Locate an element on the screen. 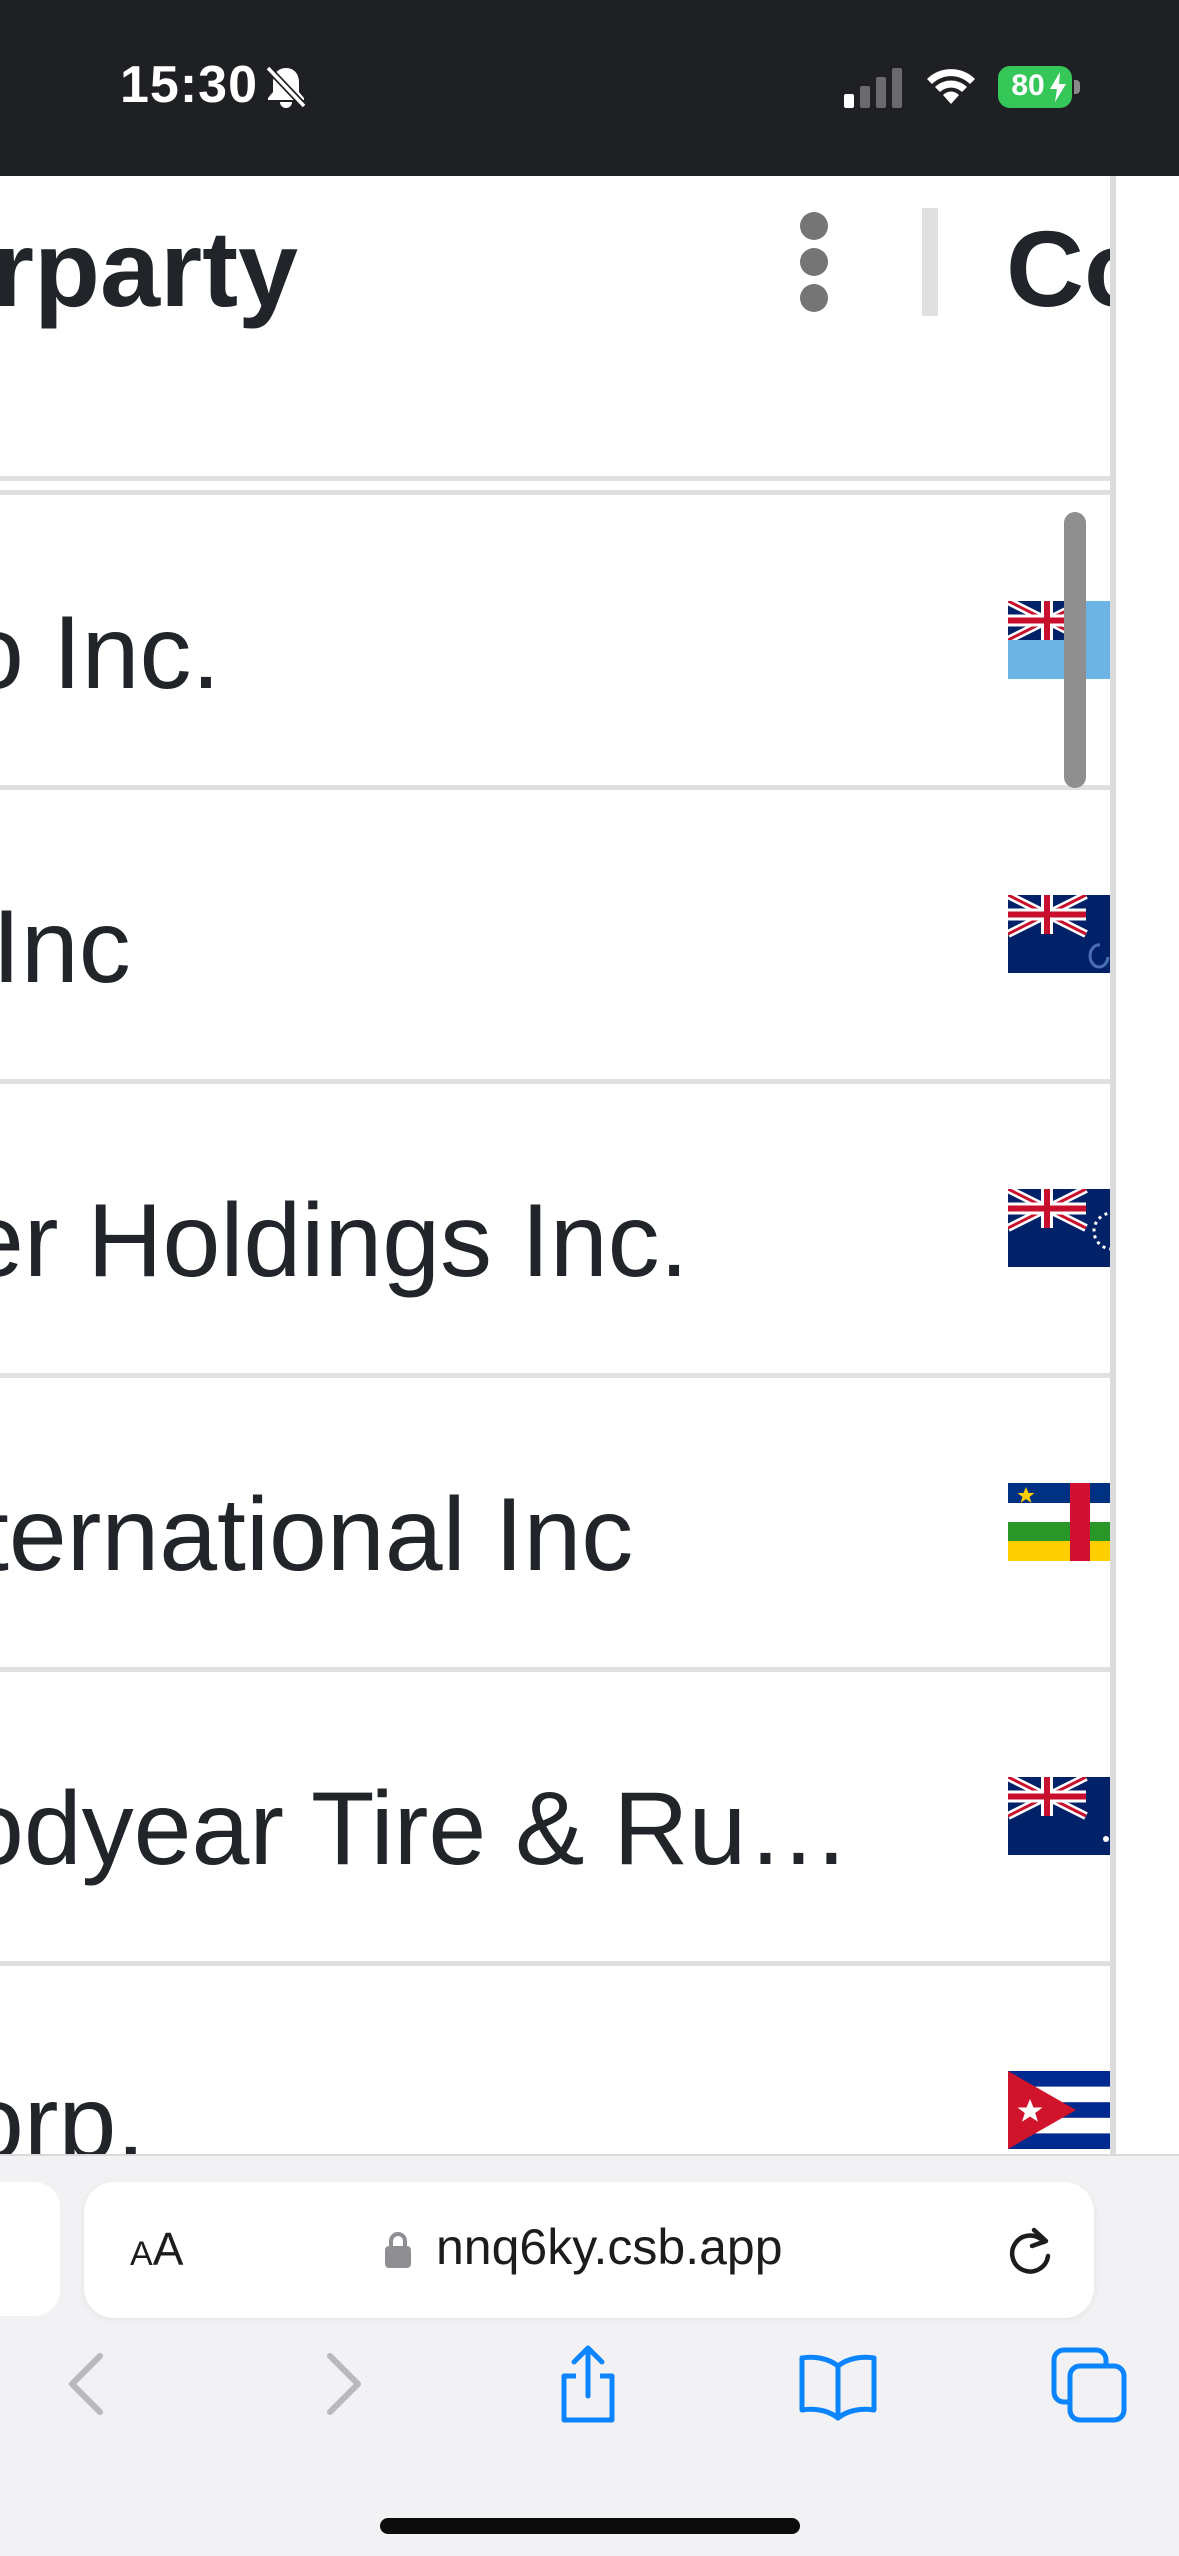 The image size is (1179, 2556). table-row: o Inc. is located at coordinates (555, 643).